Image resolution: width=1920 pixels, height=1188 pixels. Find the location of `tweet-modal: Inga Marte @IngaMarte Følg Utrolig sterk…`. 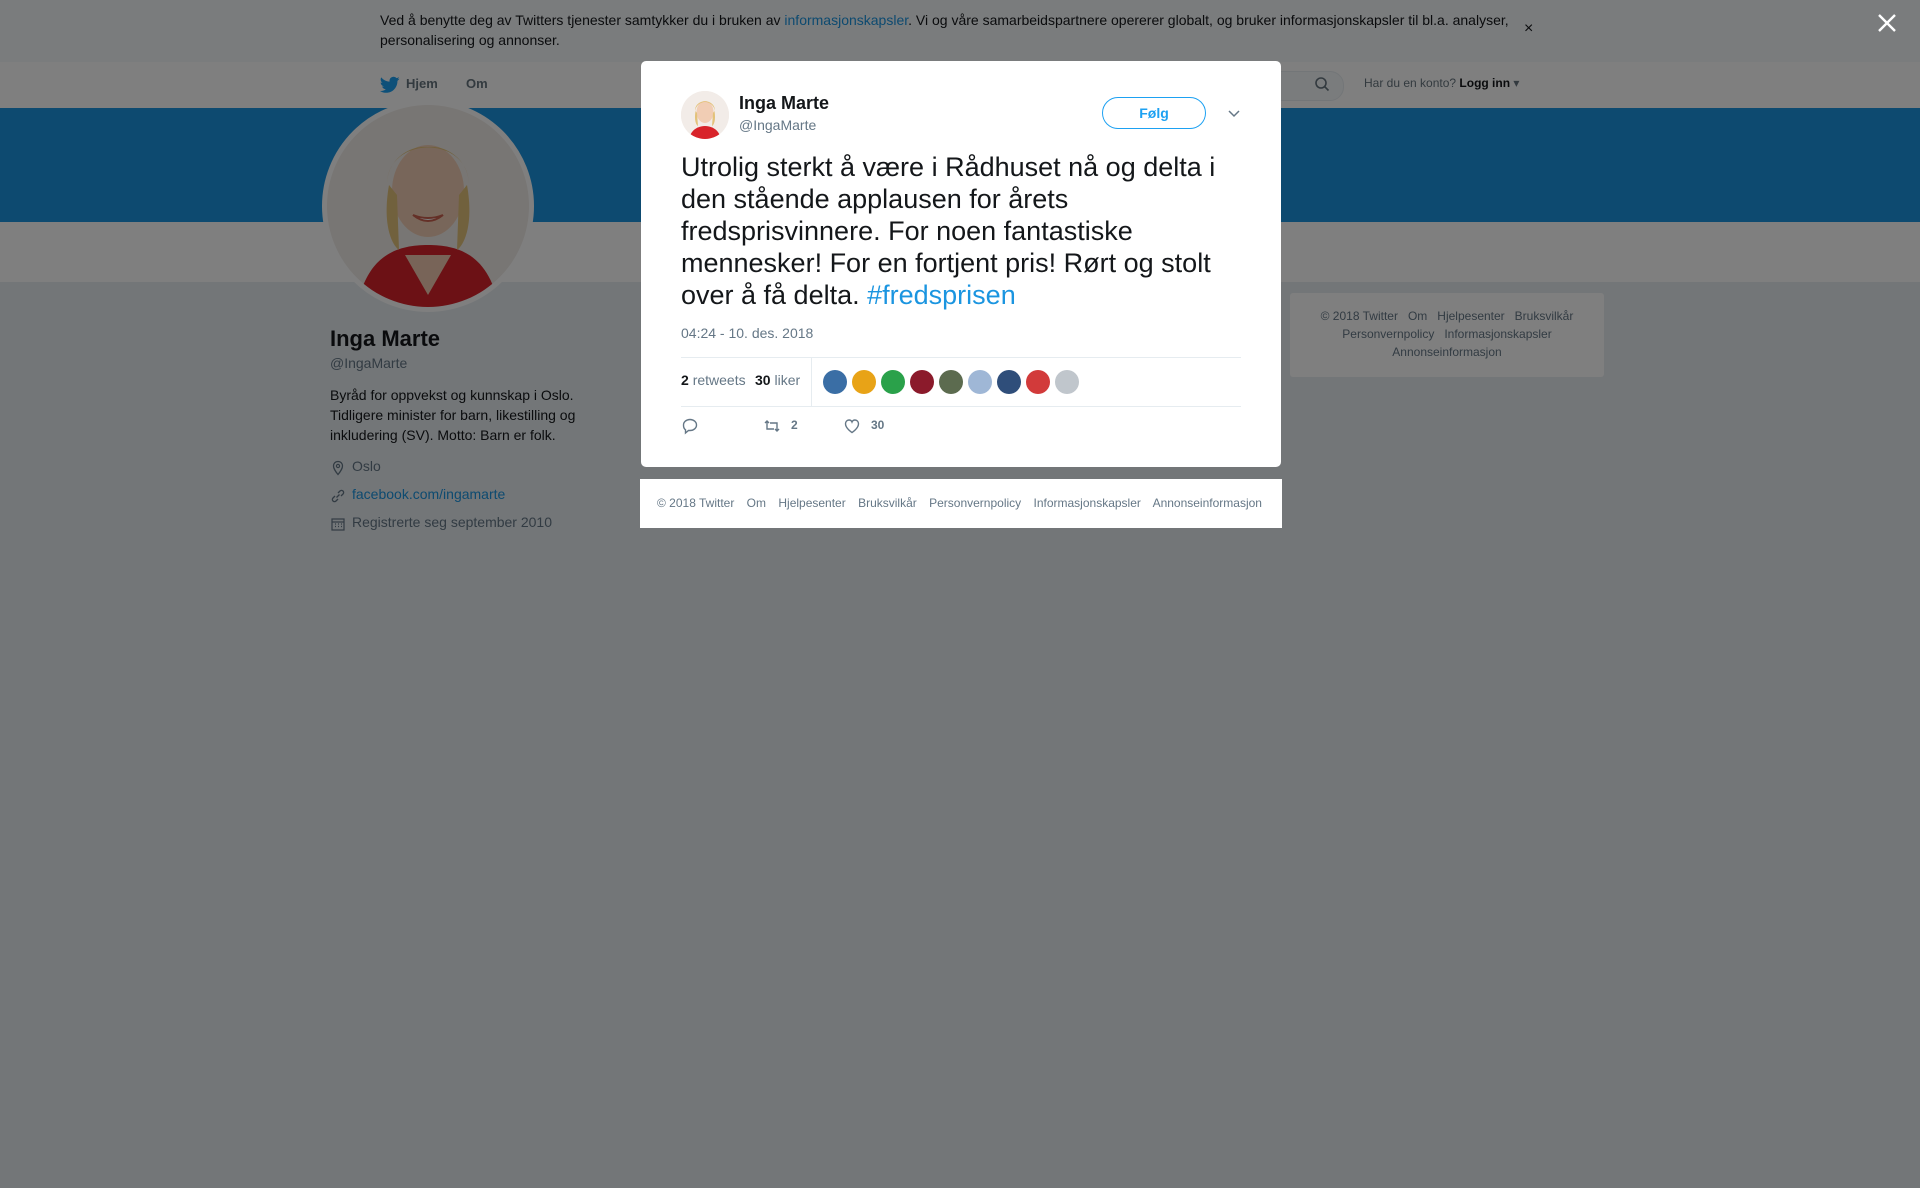

tweet-modal: Inga Marte @IngaMarte Følg Utrolig sterk… is located at coordinates (961, 264).